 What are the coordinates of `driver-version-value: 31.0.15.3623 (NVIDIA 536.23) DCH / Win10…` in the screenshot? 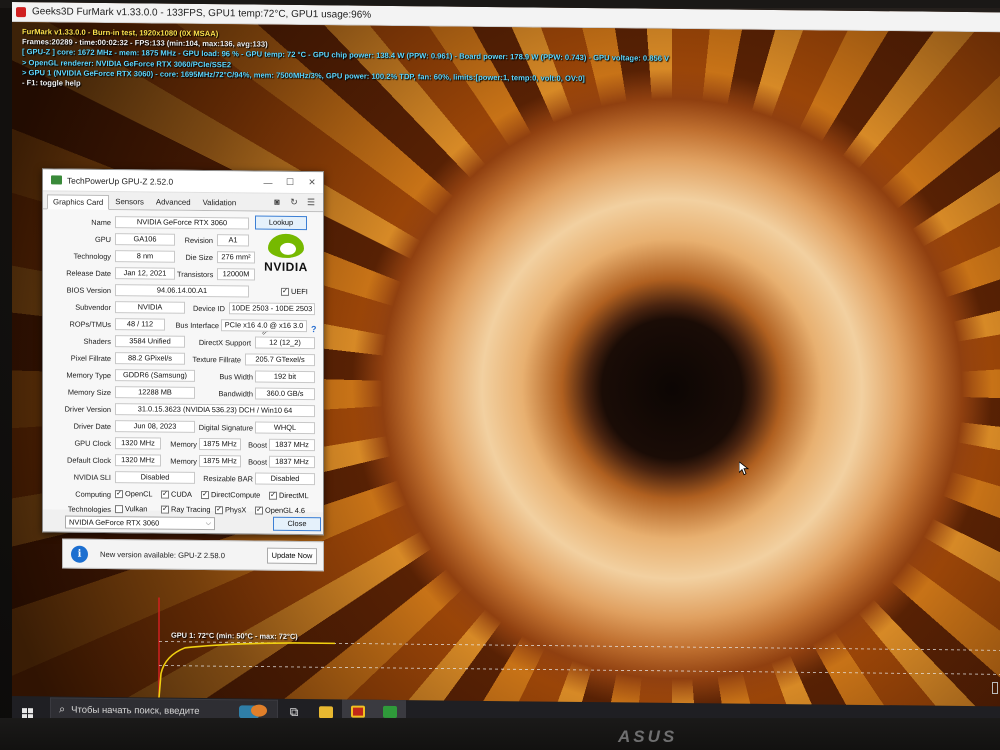 It's located at (215, 410).